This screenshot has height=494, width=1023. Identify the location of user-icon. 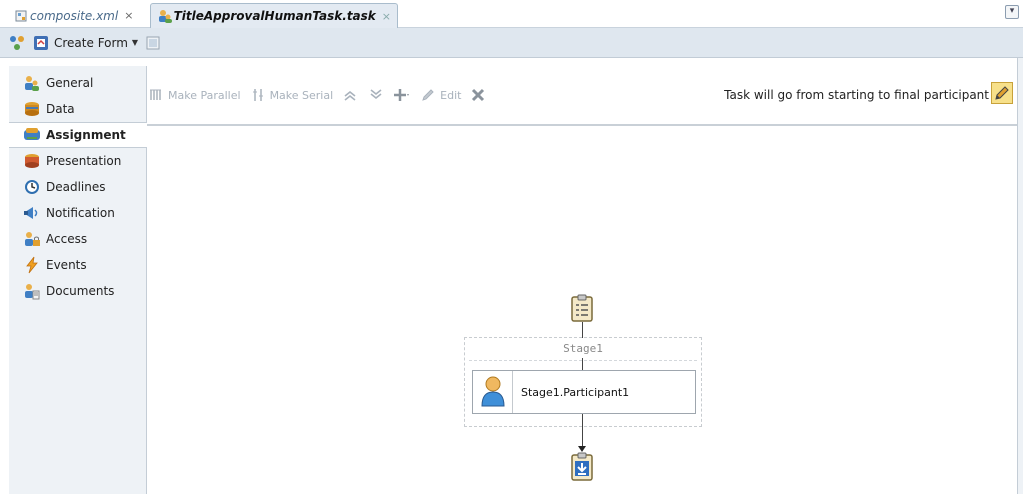
(493, 392).